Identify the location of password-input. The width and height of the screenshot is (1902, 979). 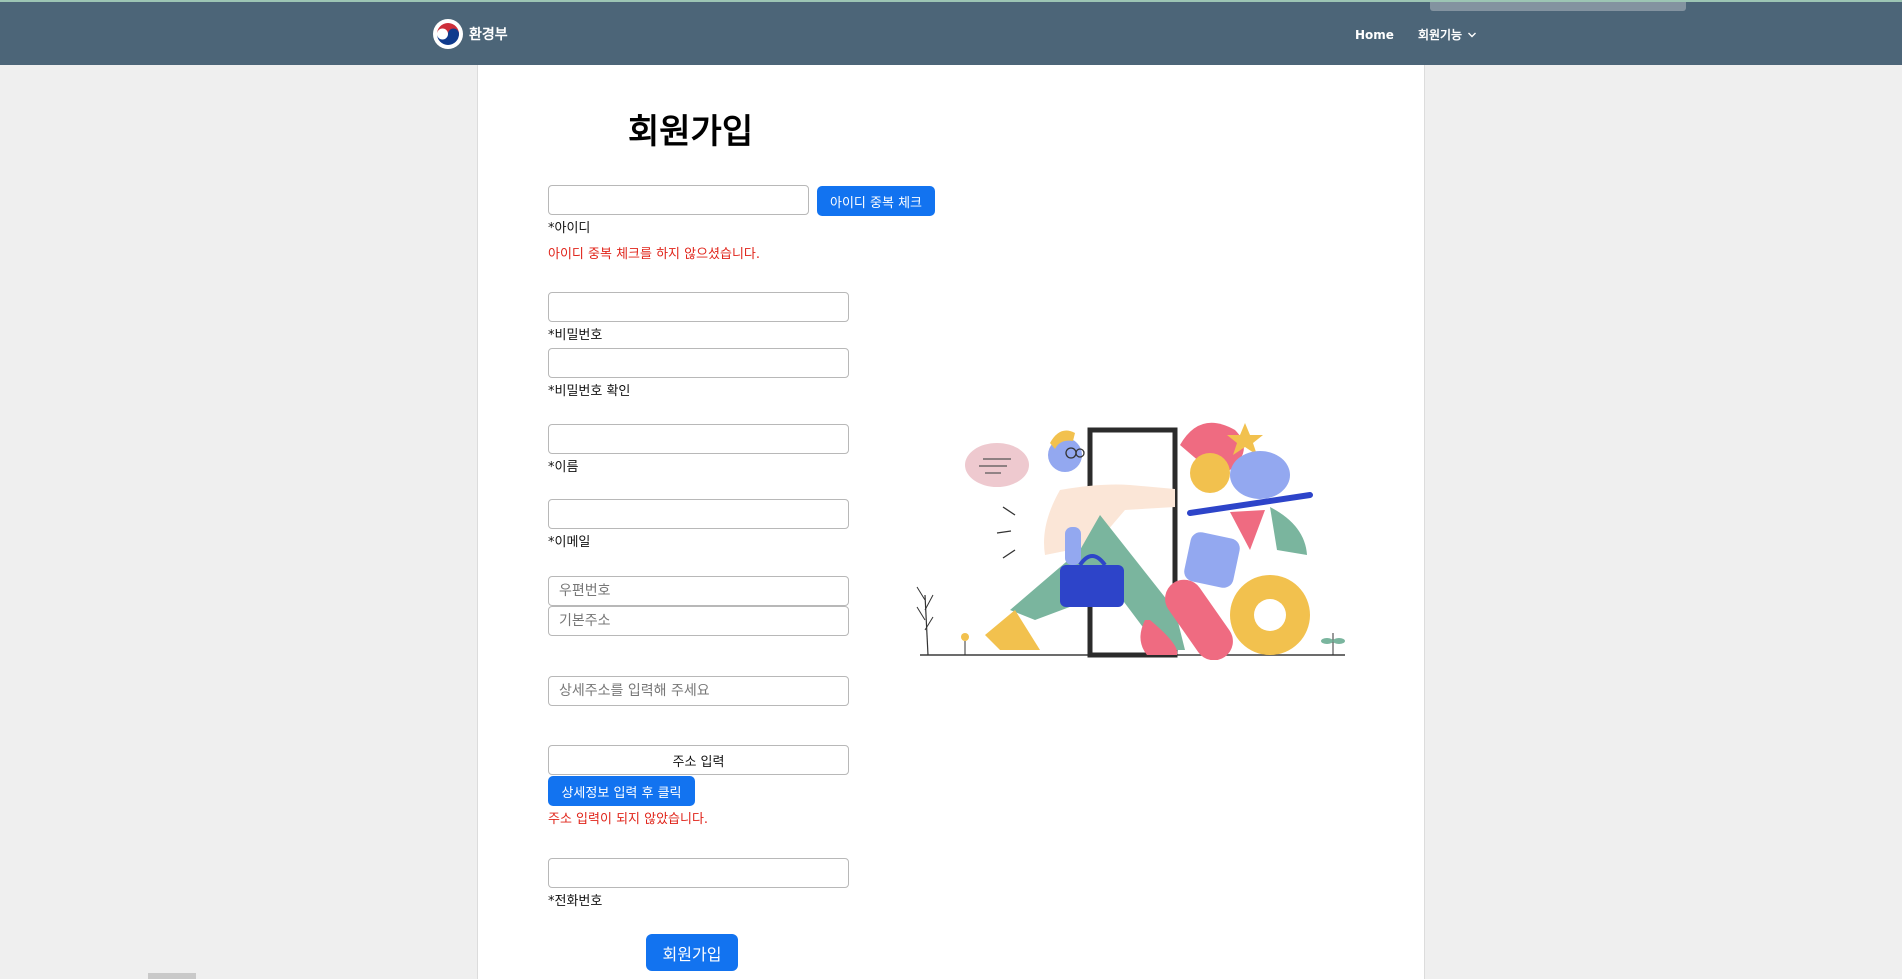
(698, 307).